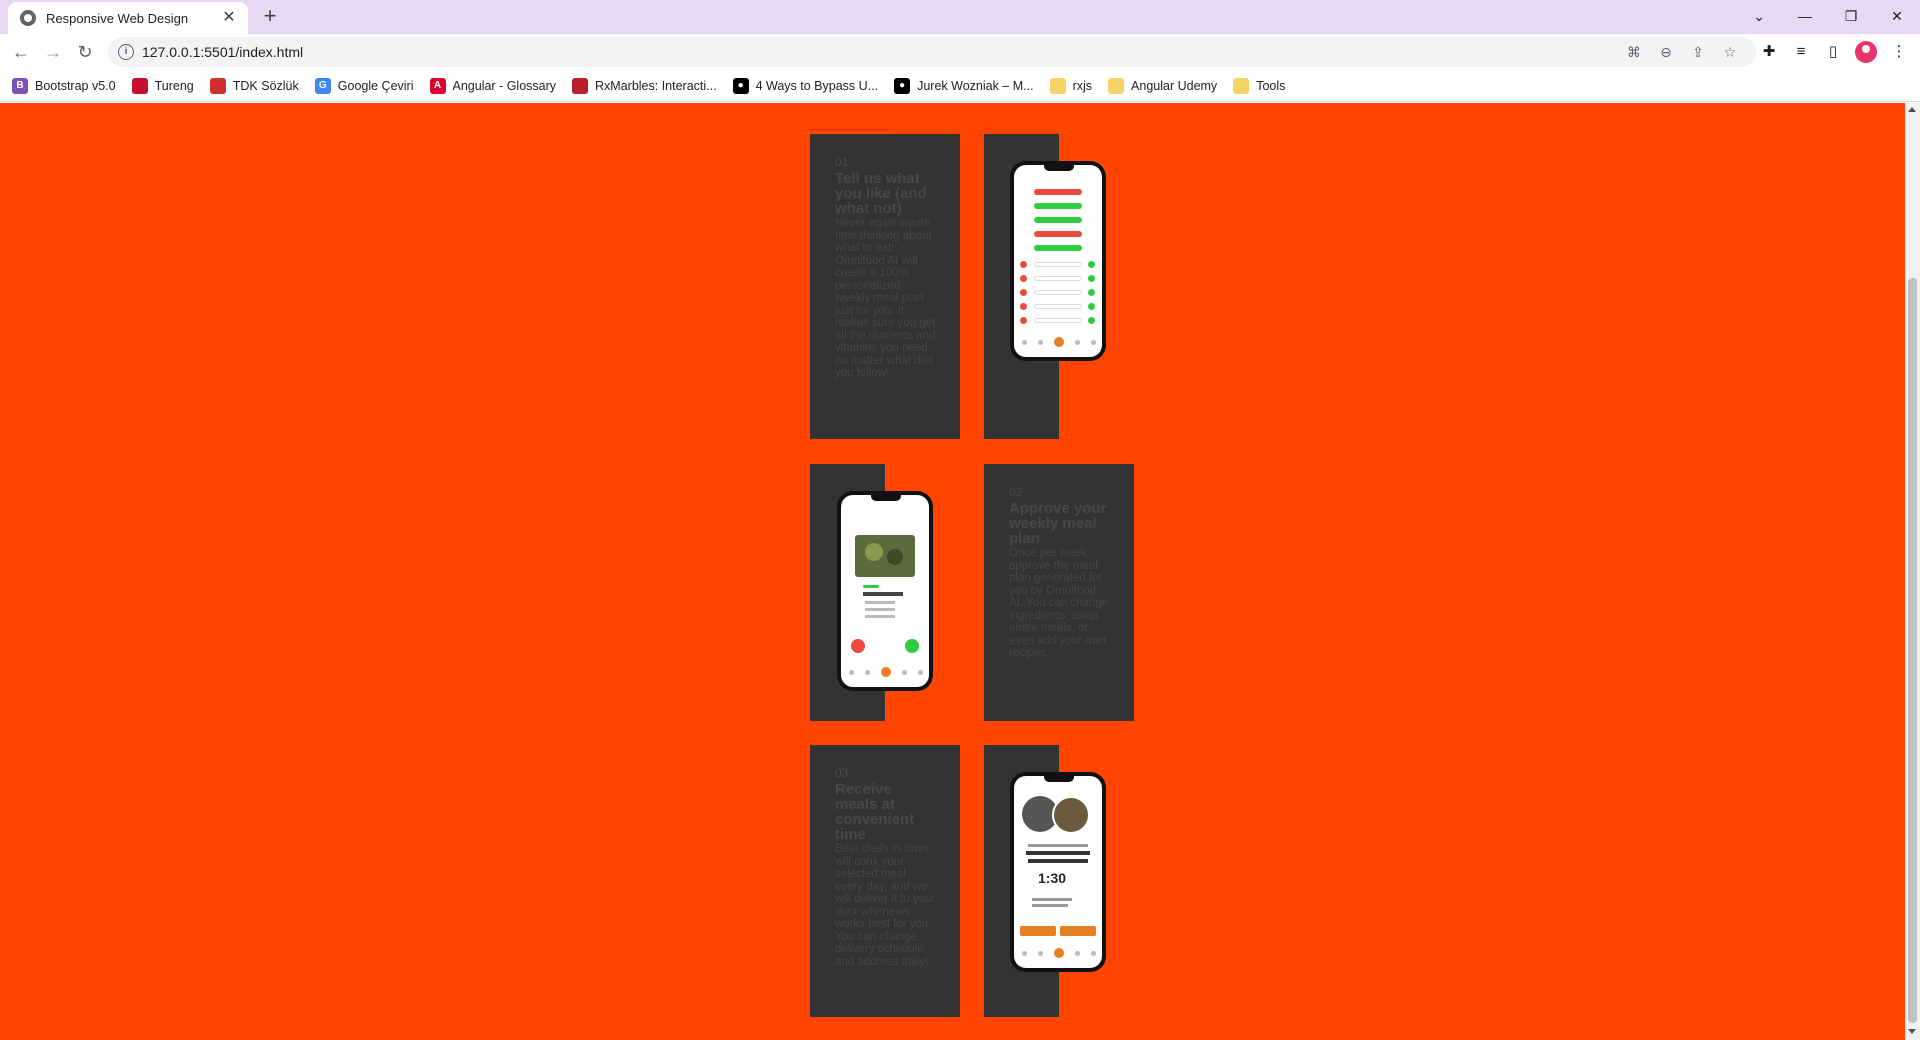 Image resolution: width=1920 pixels, height=1040 pixels. I want to click on bookmark-label: Google Çeviri, so click(375, 85).